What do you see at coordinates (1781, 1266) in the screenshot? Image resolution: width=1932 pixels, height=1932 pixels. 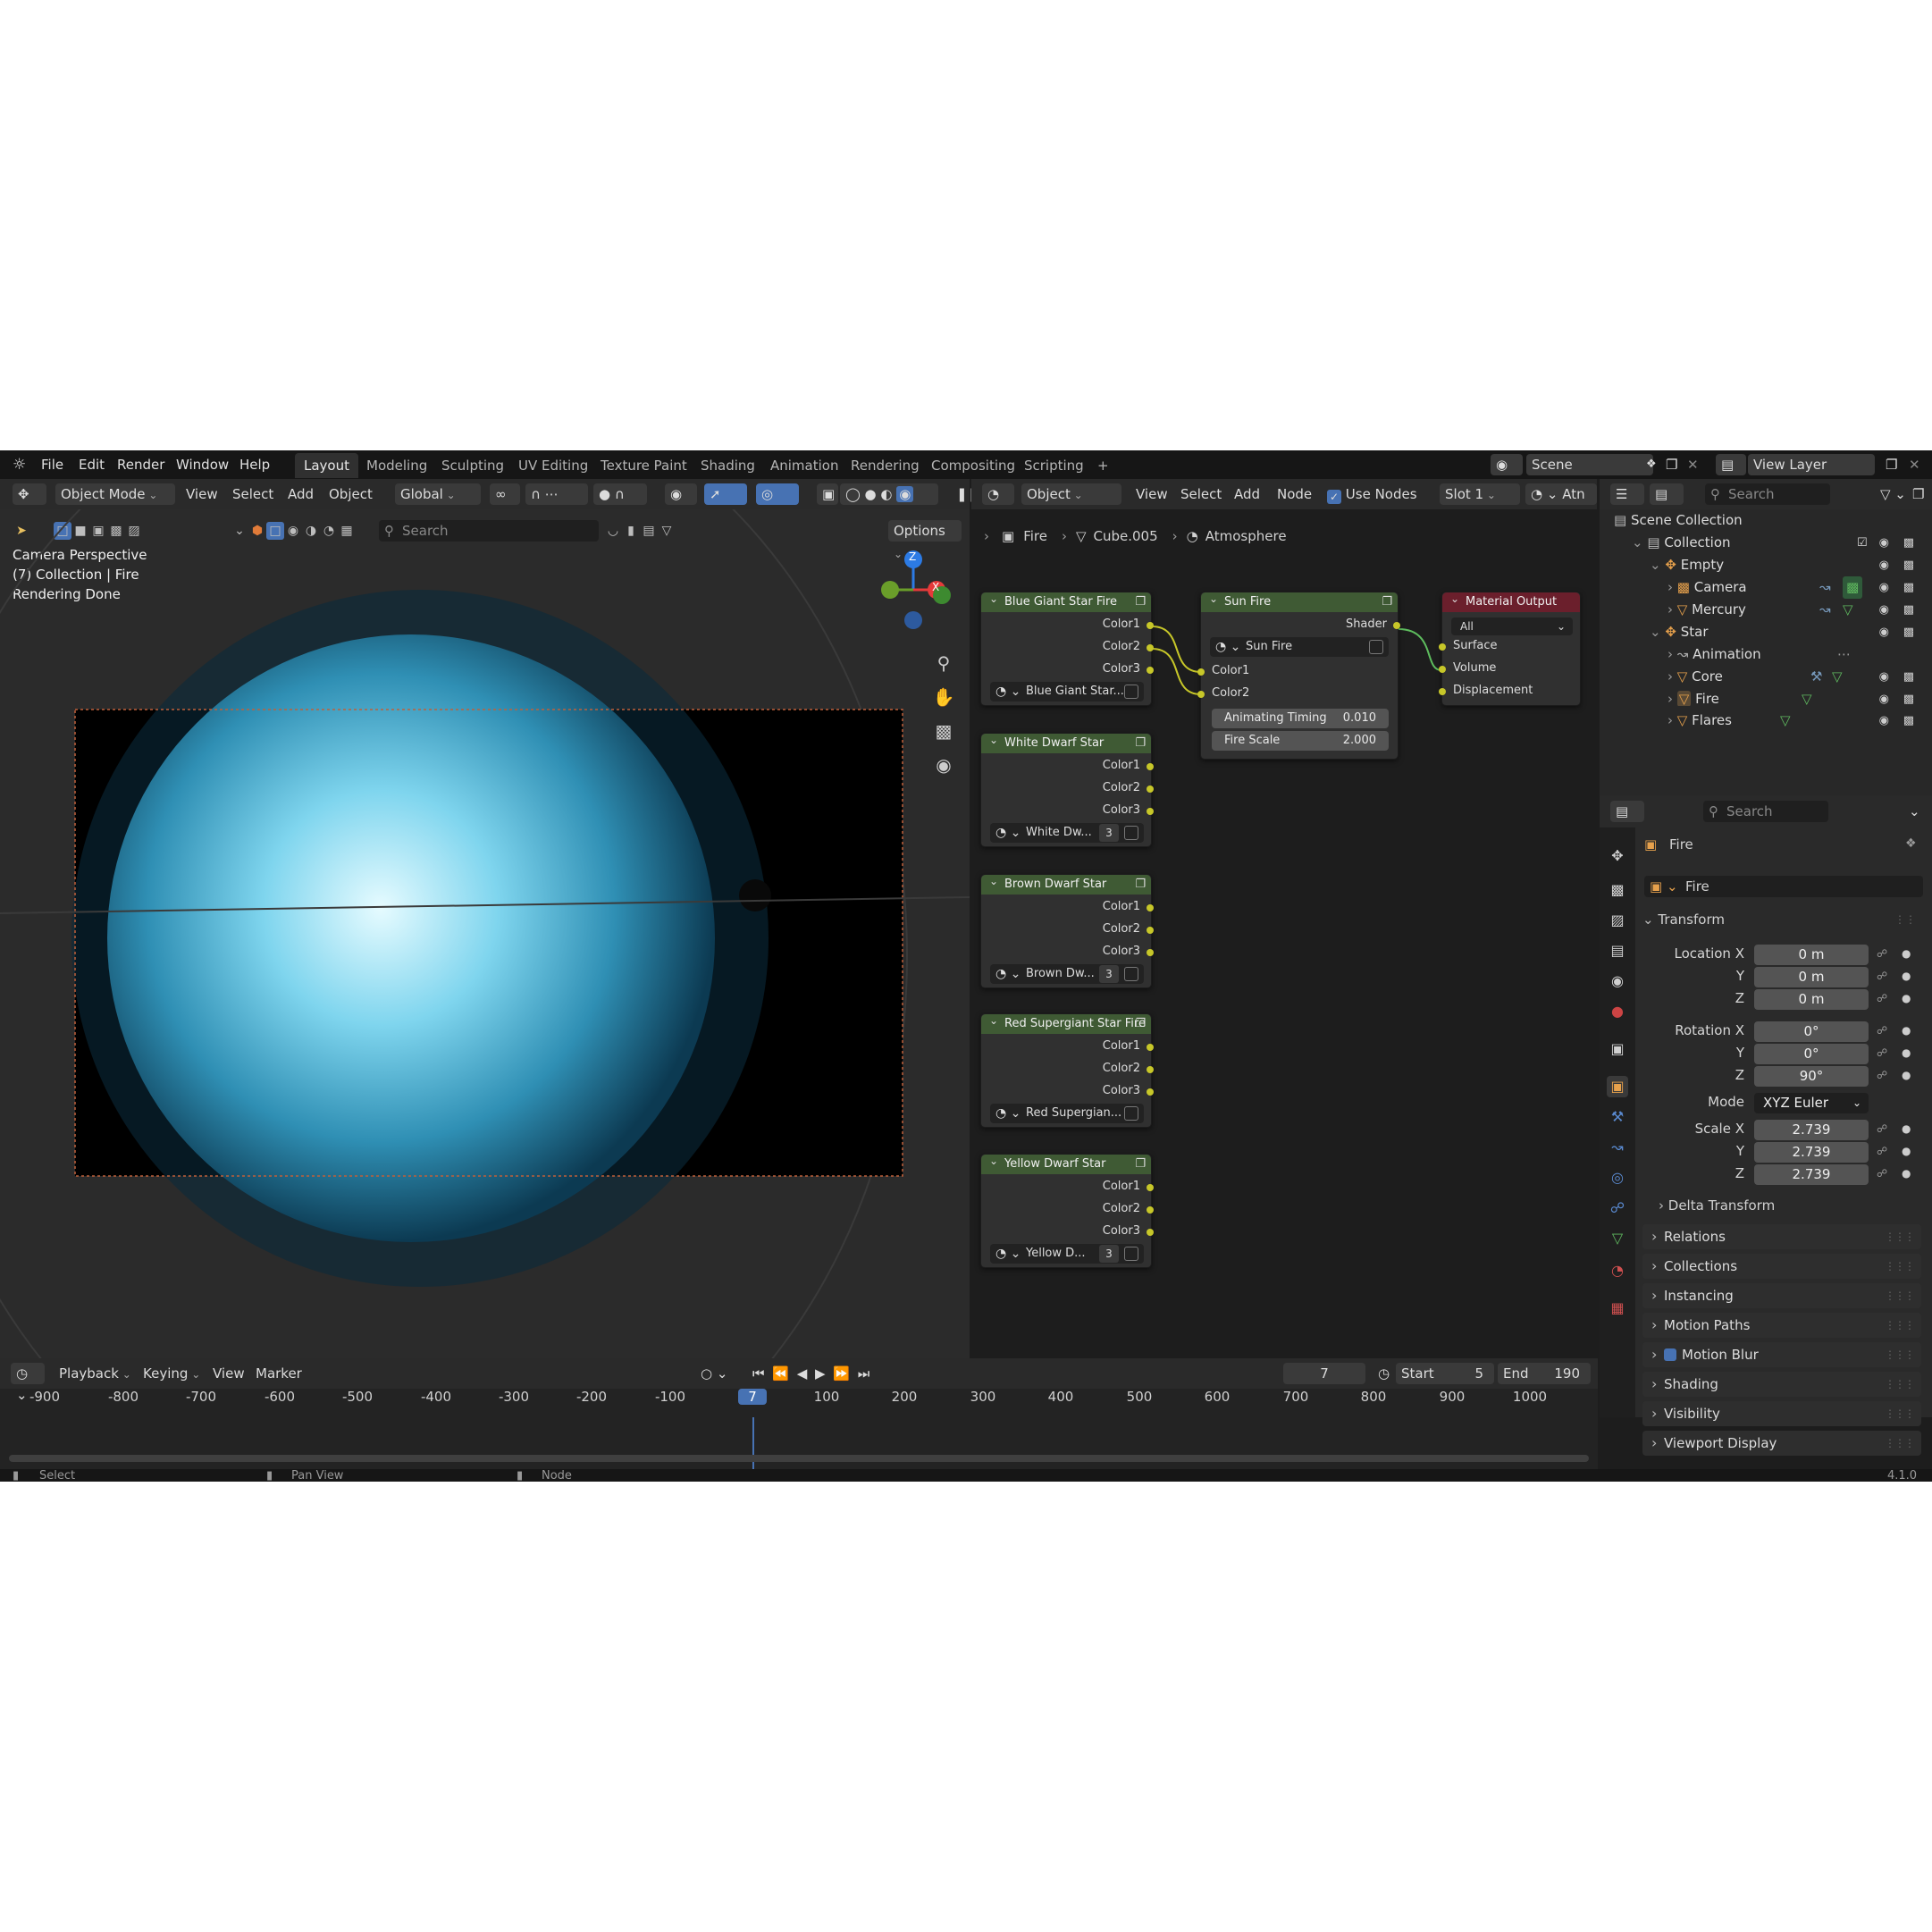 I see `section-collections: Collections⋮⋮⋮` at bounding box center [1781, 1266].